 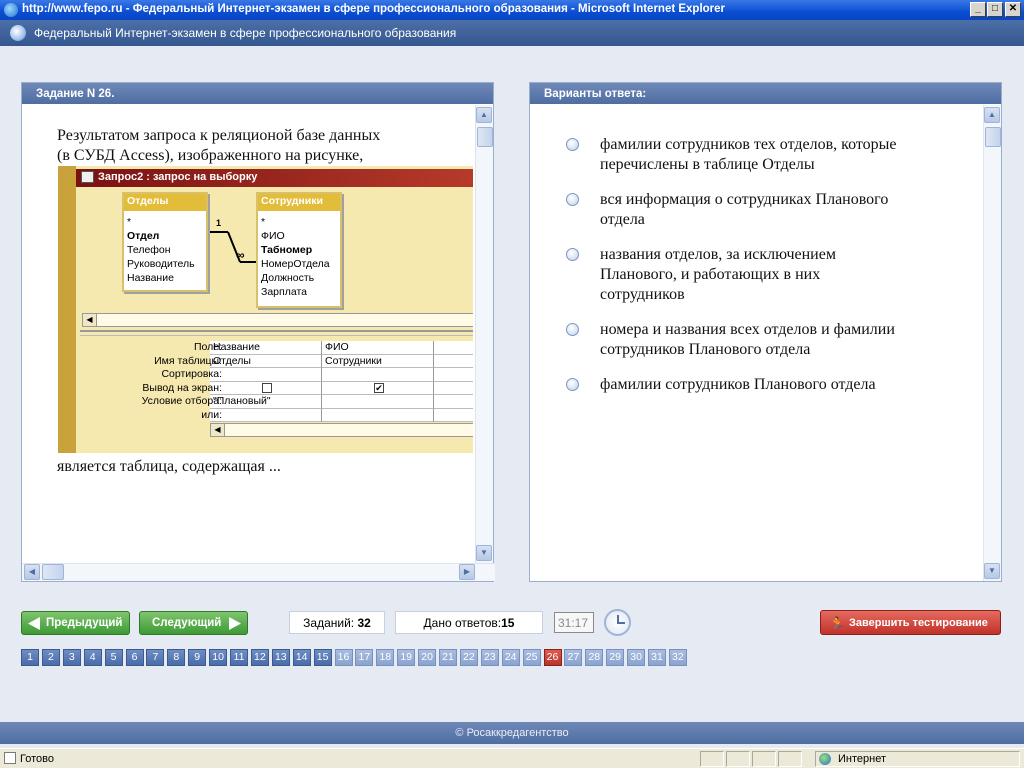 What do you see at coordinates (197, 657) in the screenshot?
I see `page-button: 9` at bounding box center [197, 657].